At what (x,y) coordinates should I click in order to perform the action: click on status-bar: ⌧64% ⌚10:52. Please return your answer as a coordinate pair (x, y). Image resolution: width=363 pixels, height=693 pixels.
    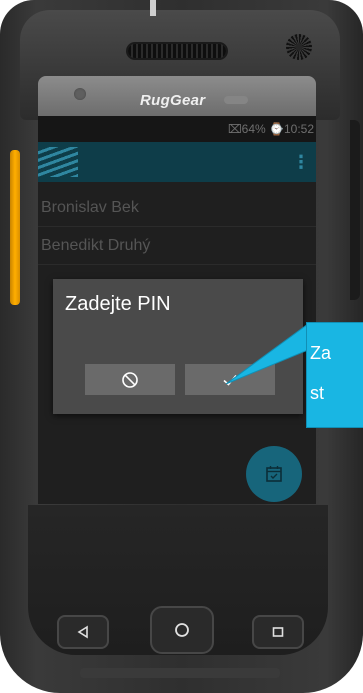
    Looking at the image, I should click on (177, 129).